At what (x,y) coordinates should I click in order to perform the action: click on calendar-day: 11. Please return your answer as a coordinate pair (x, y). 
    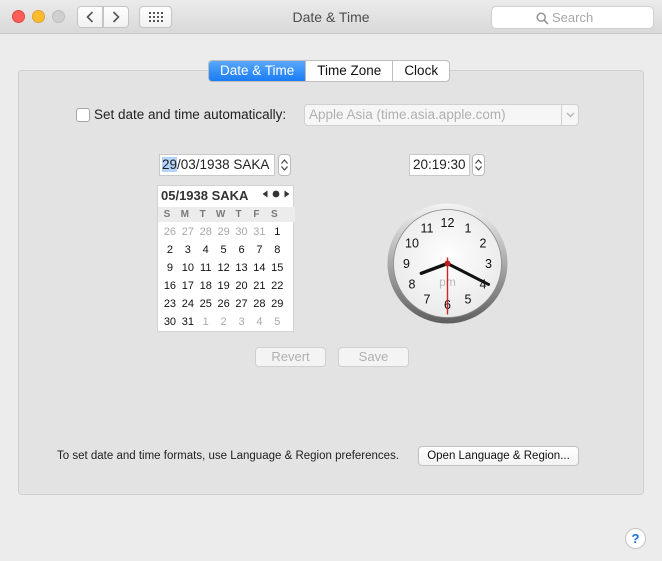
    Looking at the image, I should click on (206, 268).